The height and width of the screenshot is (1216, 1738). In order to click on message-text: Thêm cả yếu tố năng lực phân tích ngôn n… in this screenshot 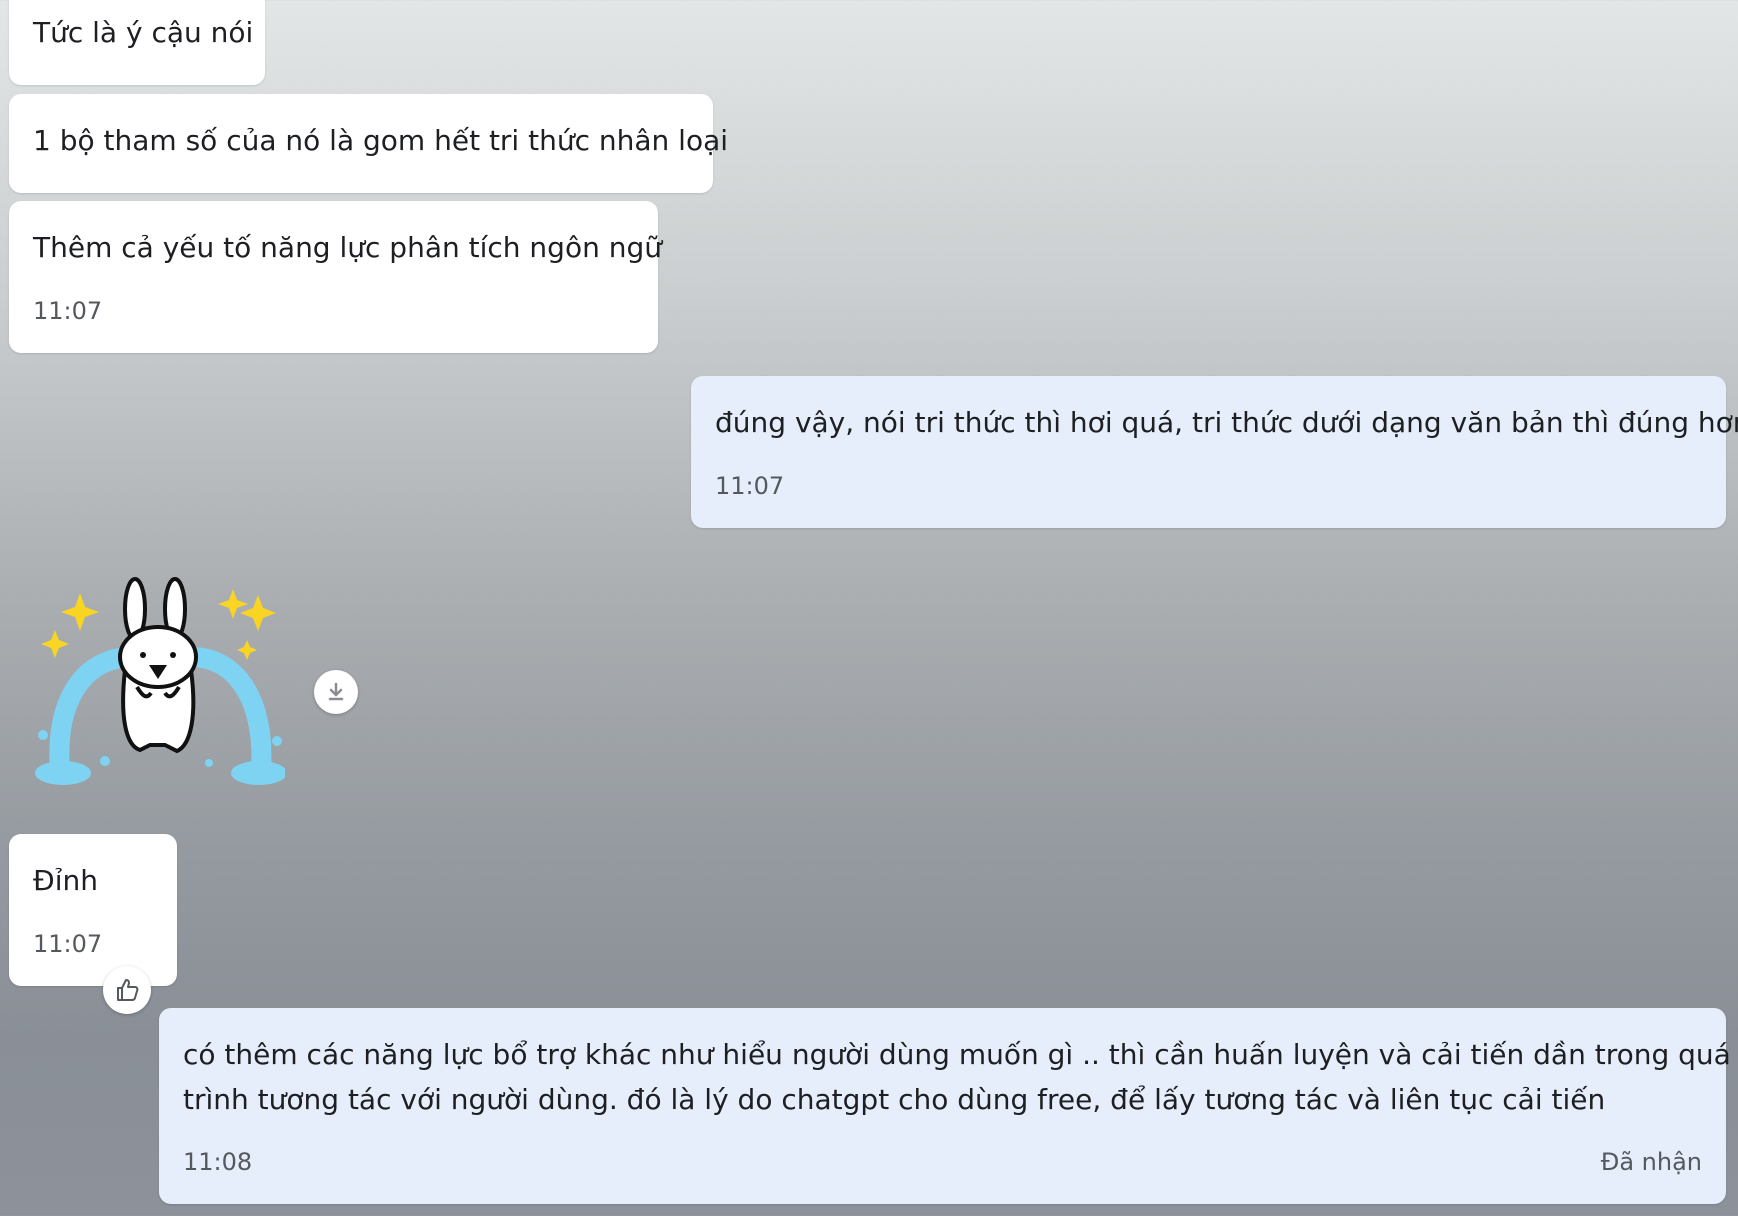, I will do `click(347, 247)`.